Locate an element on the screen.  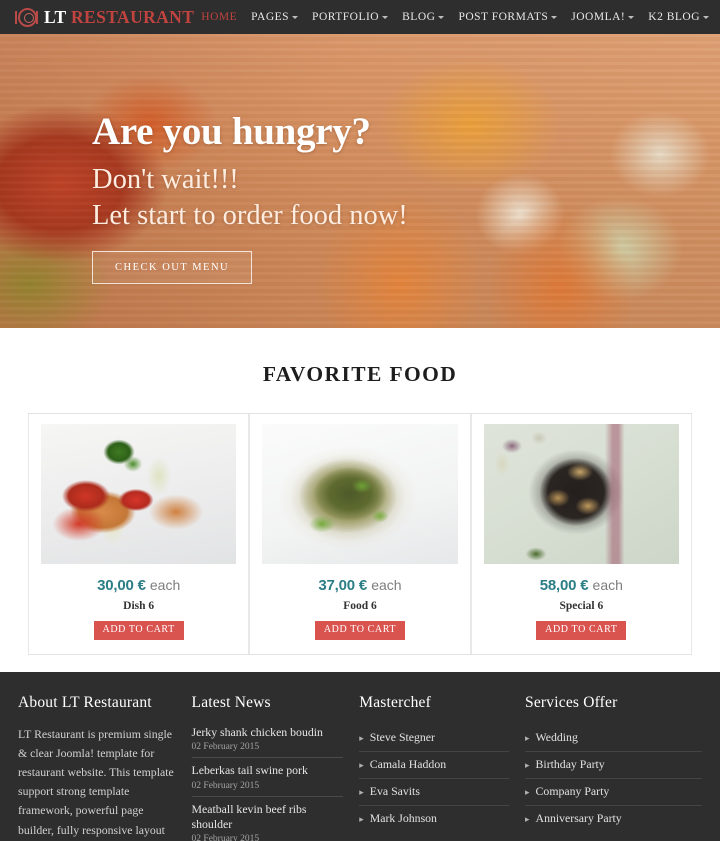
nav-item-blog: BLOG is located at coordinates (423, 17).